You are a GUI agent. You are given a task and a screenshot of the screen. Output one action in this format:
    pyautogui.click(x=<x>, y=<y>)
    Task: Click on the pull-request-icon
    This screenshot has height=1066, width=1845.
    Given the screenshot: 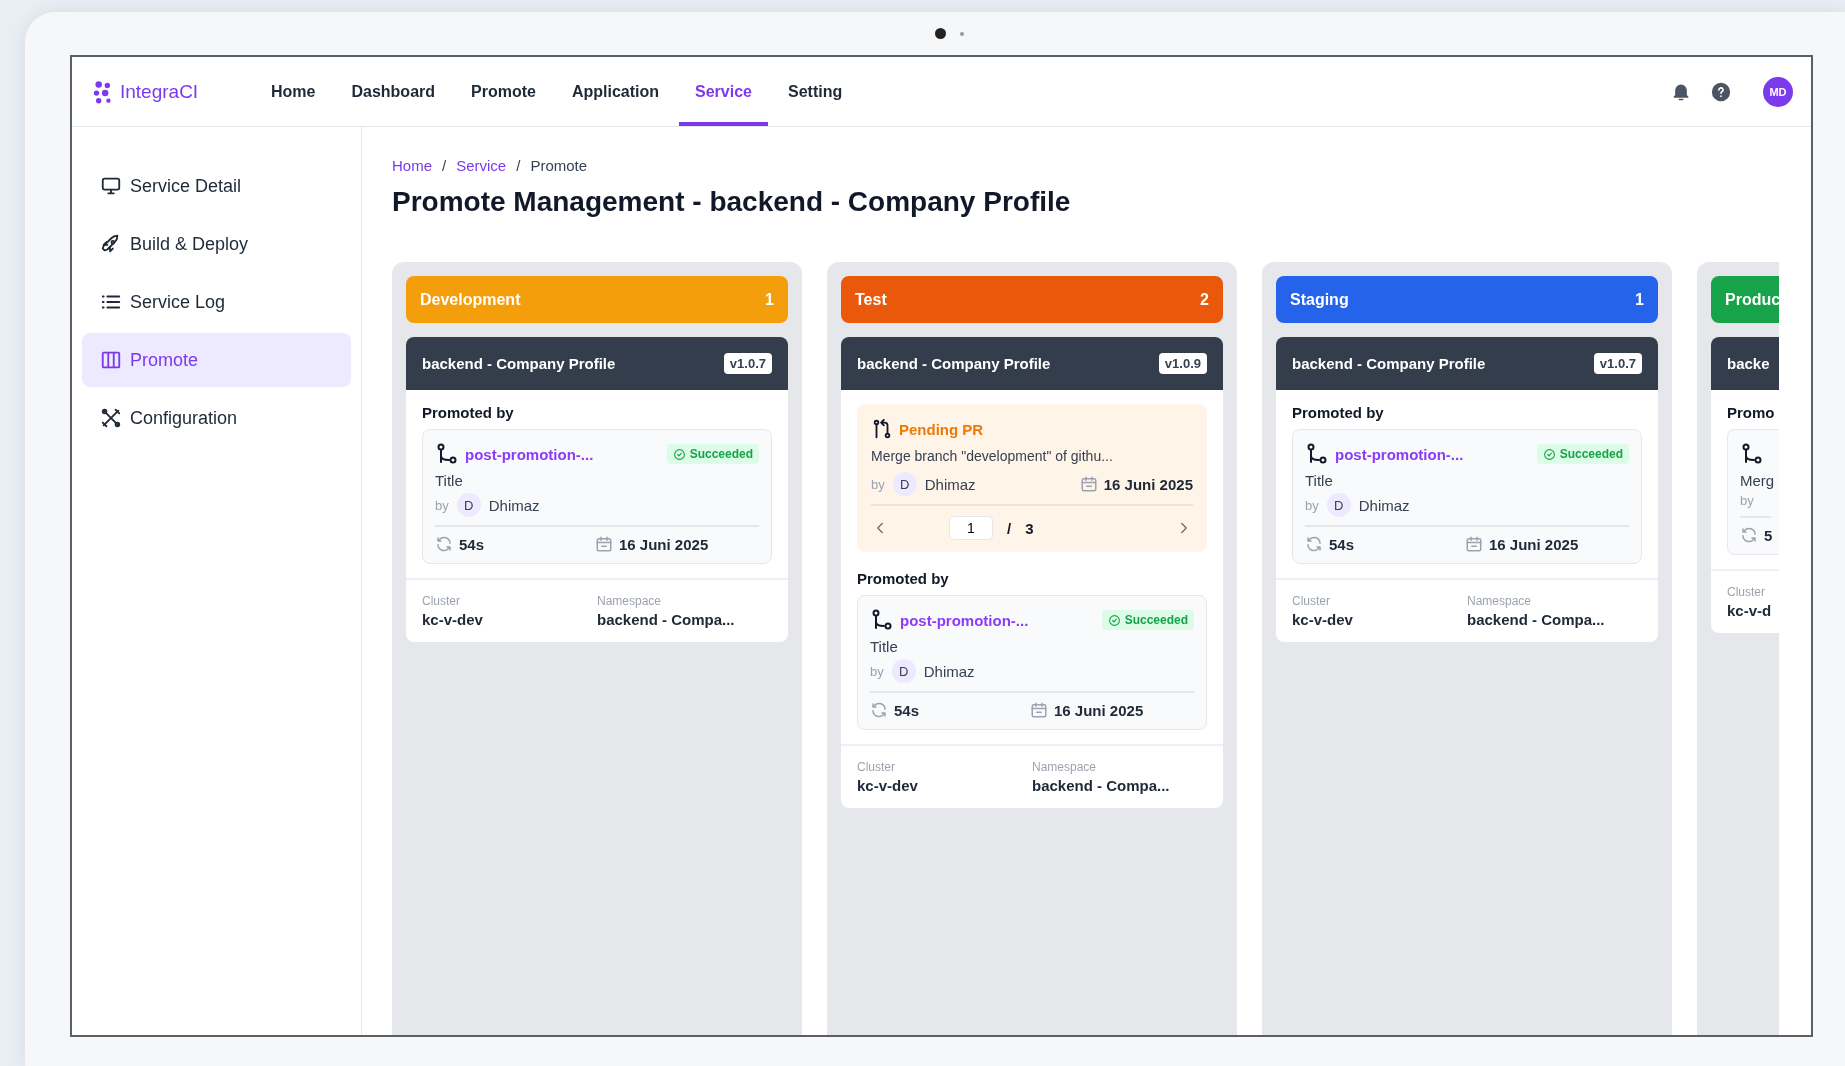 What is the action you would take?
    pyautogui.click(x=882, y=429)
    